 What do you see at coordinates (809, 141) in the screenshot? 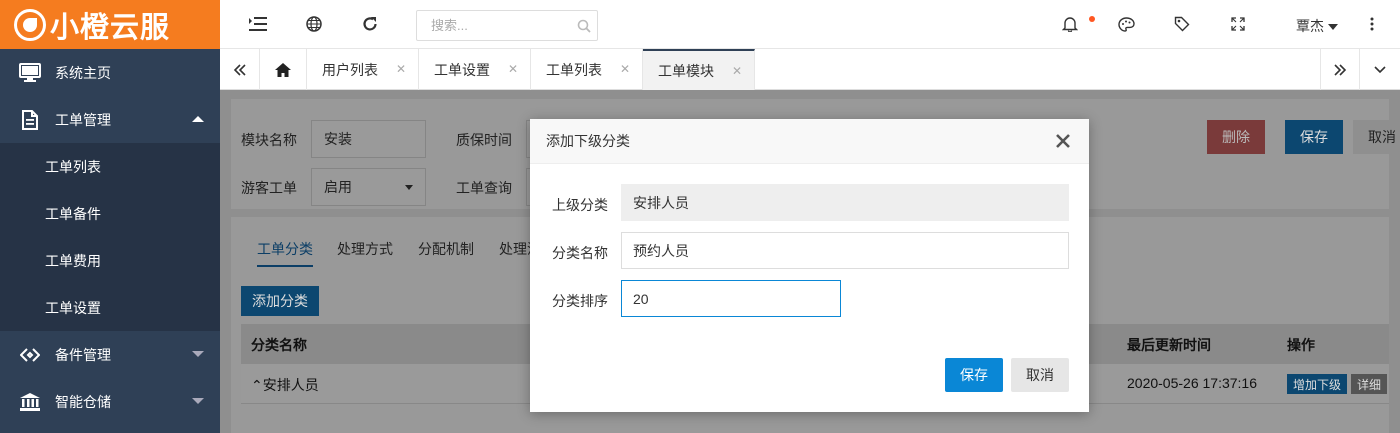
I see `dialog-header: 添加下级分类` at bounding box center [809, 141].